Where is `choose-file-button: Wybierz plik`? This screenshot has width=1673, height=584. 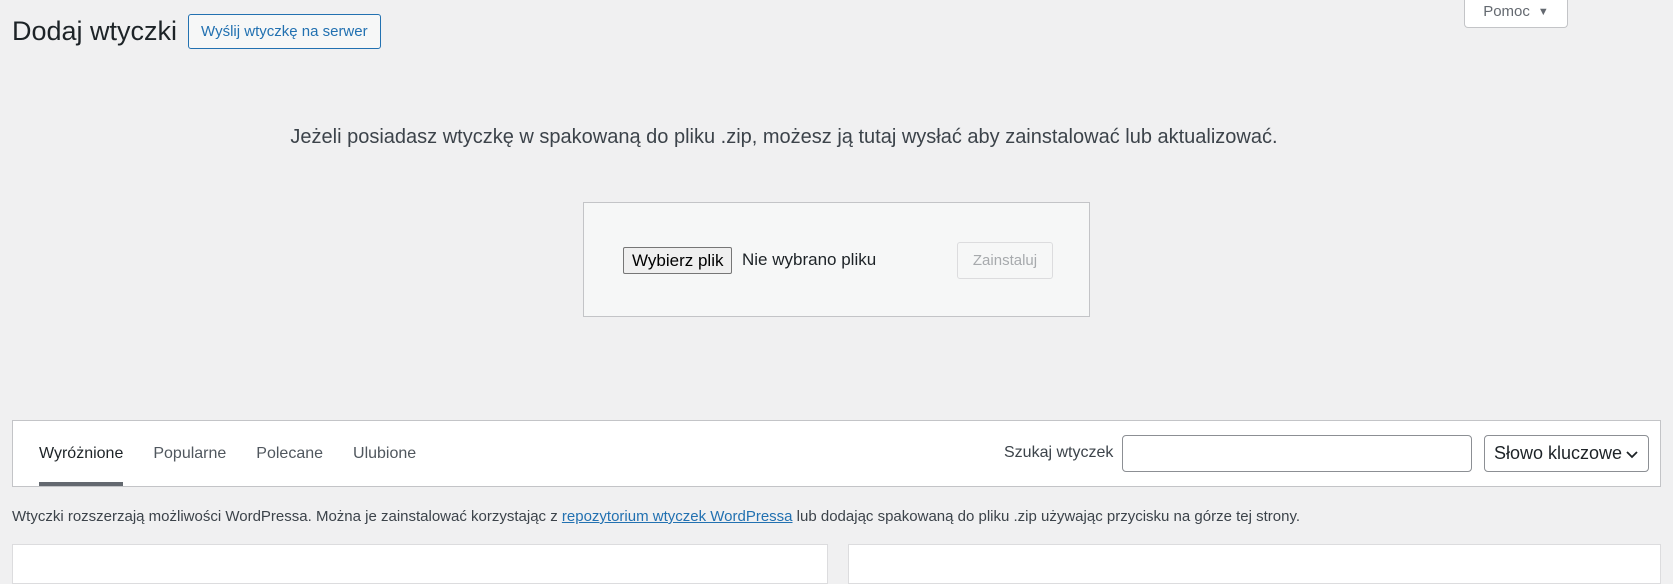 choose-file-button: Wybierz plik is located at coordinates (678, 260).